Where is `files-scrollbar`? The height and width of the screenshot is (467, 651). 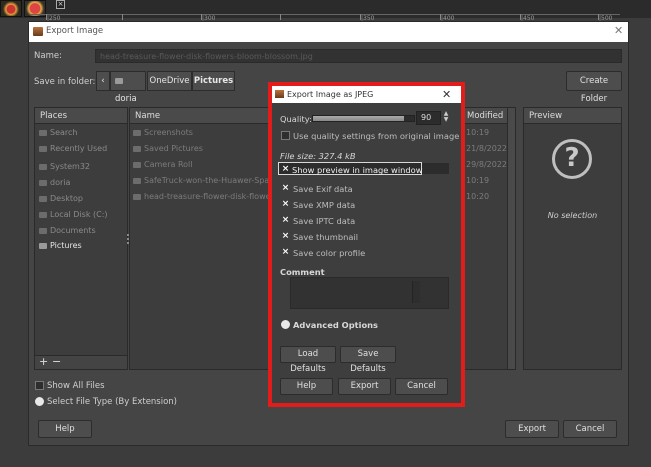
files-scrollbar is located at coordinates (511, 238).